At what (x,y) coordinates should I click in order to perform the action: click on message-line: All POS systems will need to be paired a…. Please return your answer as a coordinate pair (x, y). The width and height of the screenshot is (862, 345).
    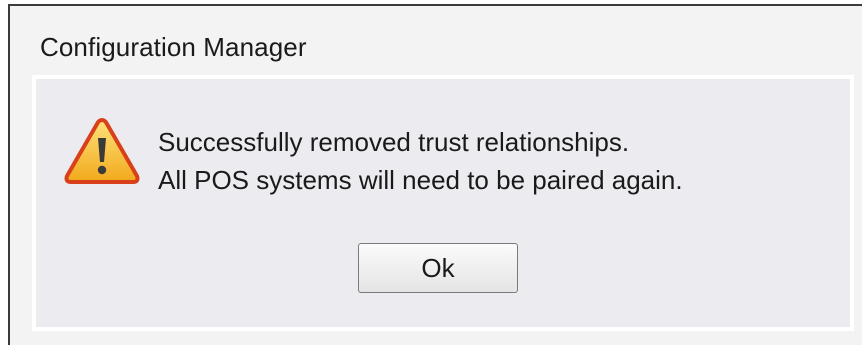
    Looking at the image, I should click on (420, 180).